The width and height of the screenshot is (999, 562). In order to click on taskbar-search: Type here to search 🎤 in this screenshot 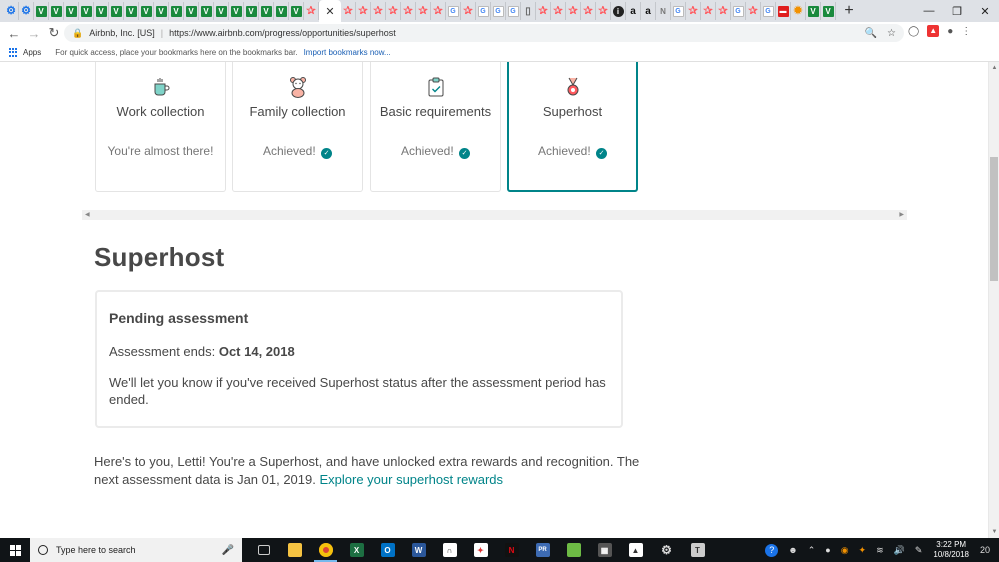, I will do `click(136, 550)`.